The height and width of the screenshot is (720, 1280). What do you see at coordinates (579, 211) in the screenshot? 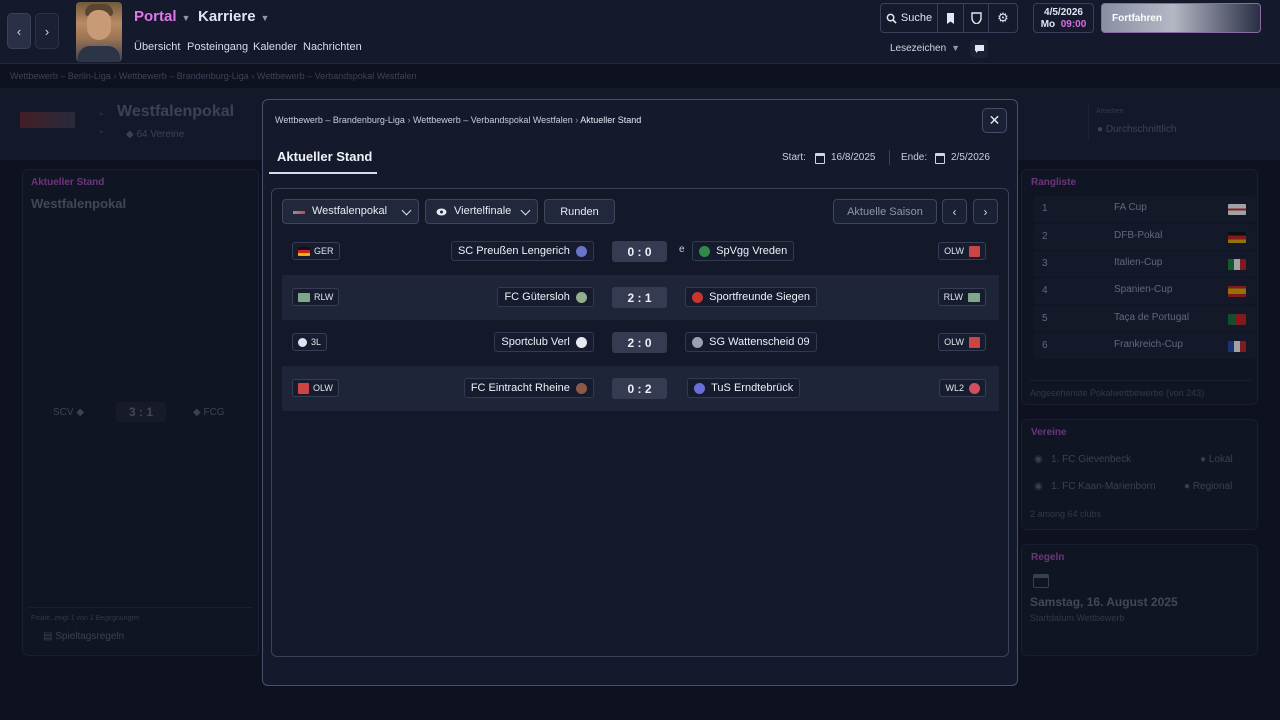
I see `rounds-button: Runden` at bounding box center [579, 211].